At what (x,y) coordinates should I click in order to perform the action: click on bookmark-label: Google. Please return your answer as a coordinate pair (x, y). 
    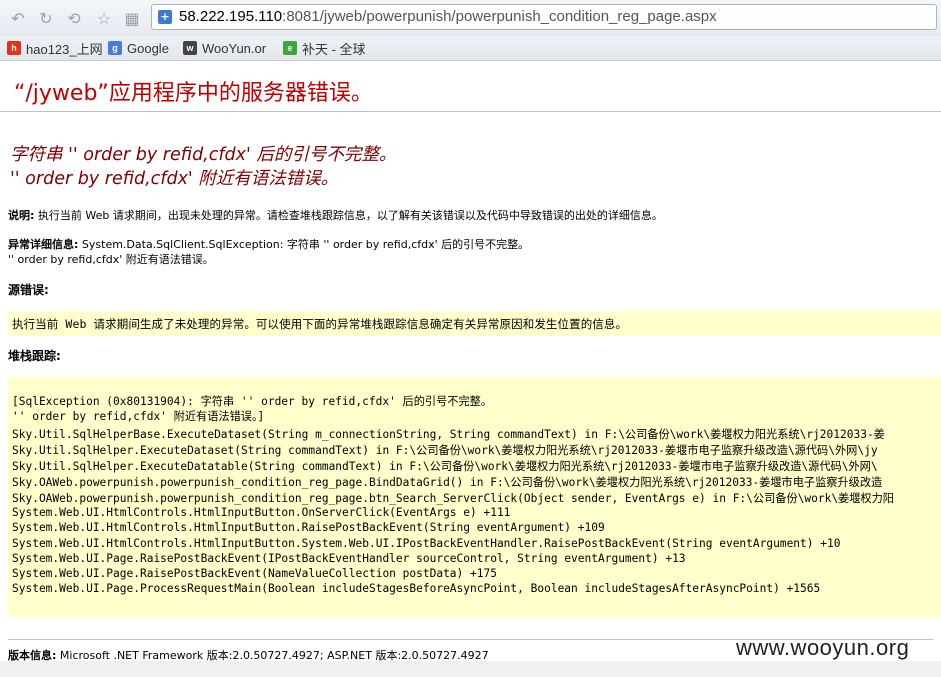
    Looking at the image, I should click on (148, 48).